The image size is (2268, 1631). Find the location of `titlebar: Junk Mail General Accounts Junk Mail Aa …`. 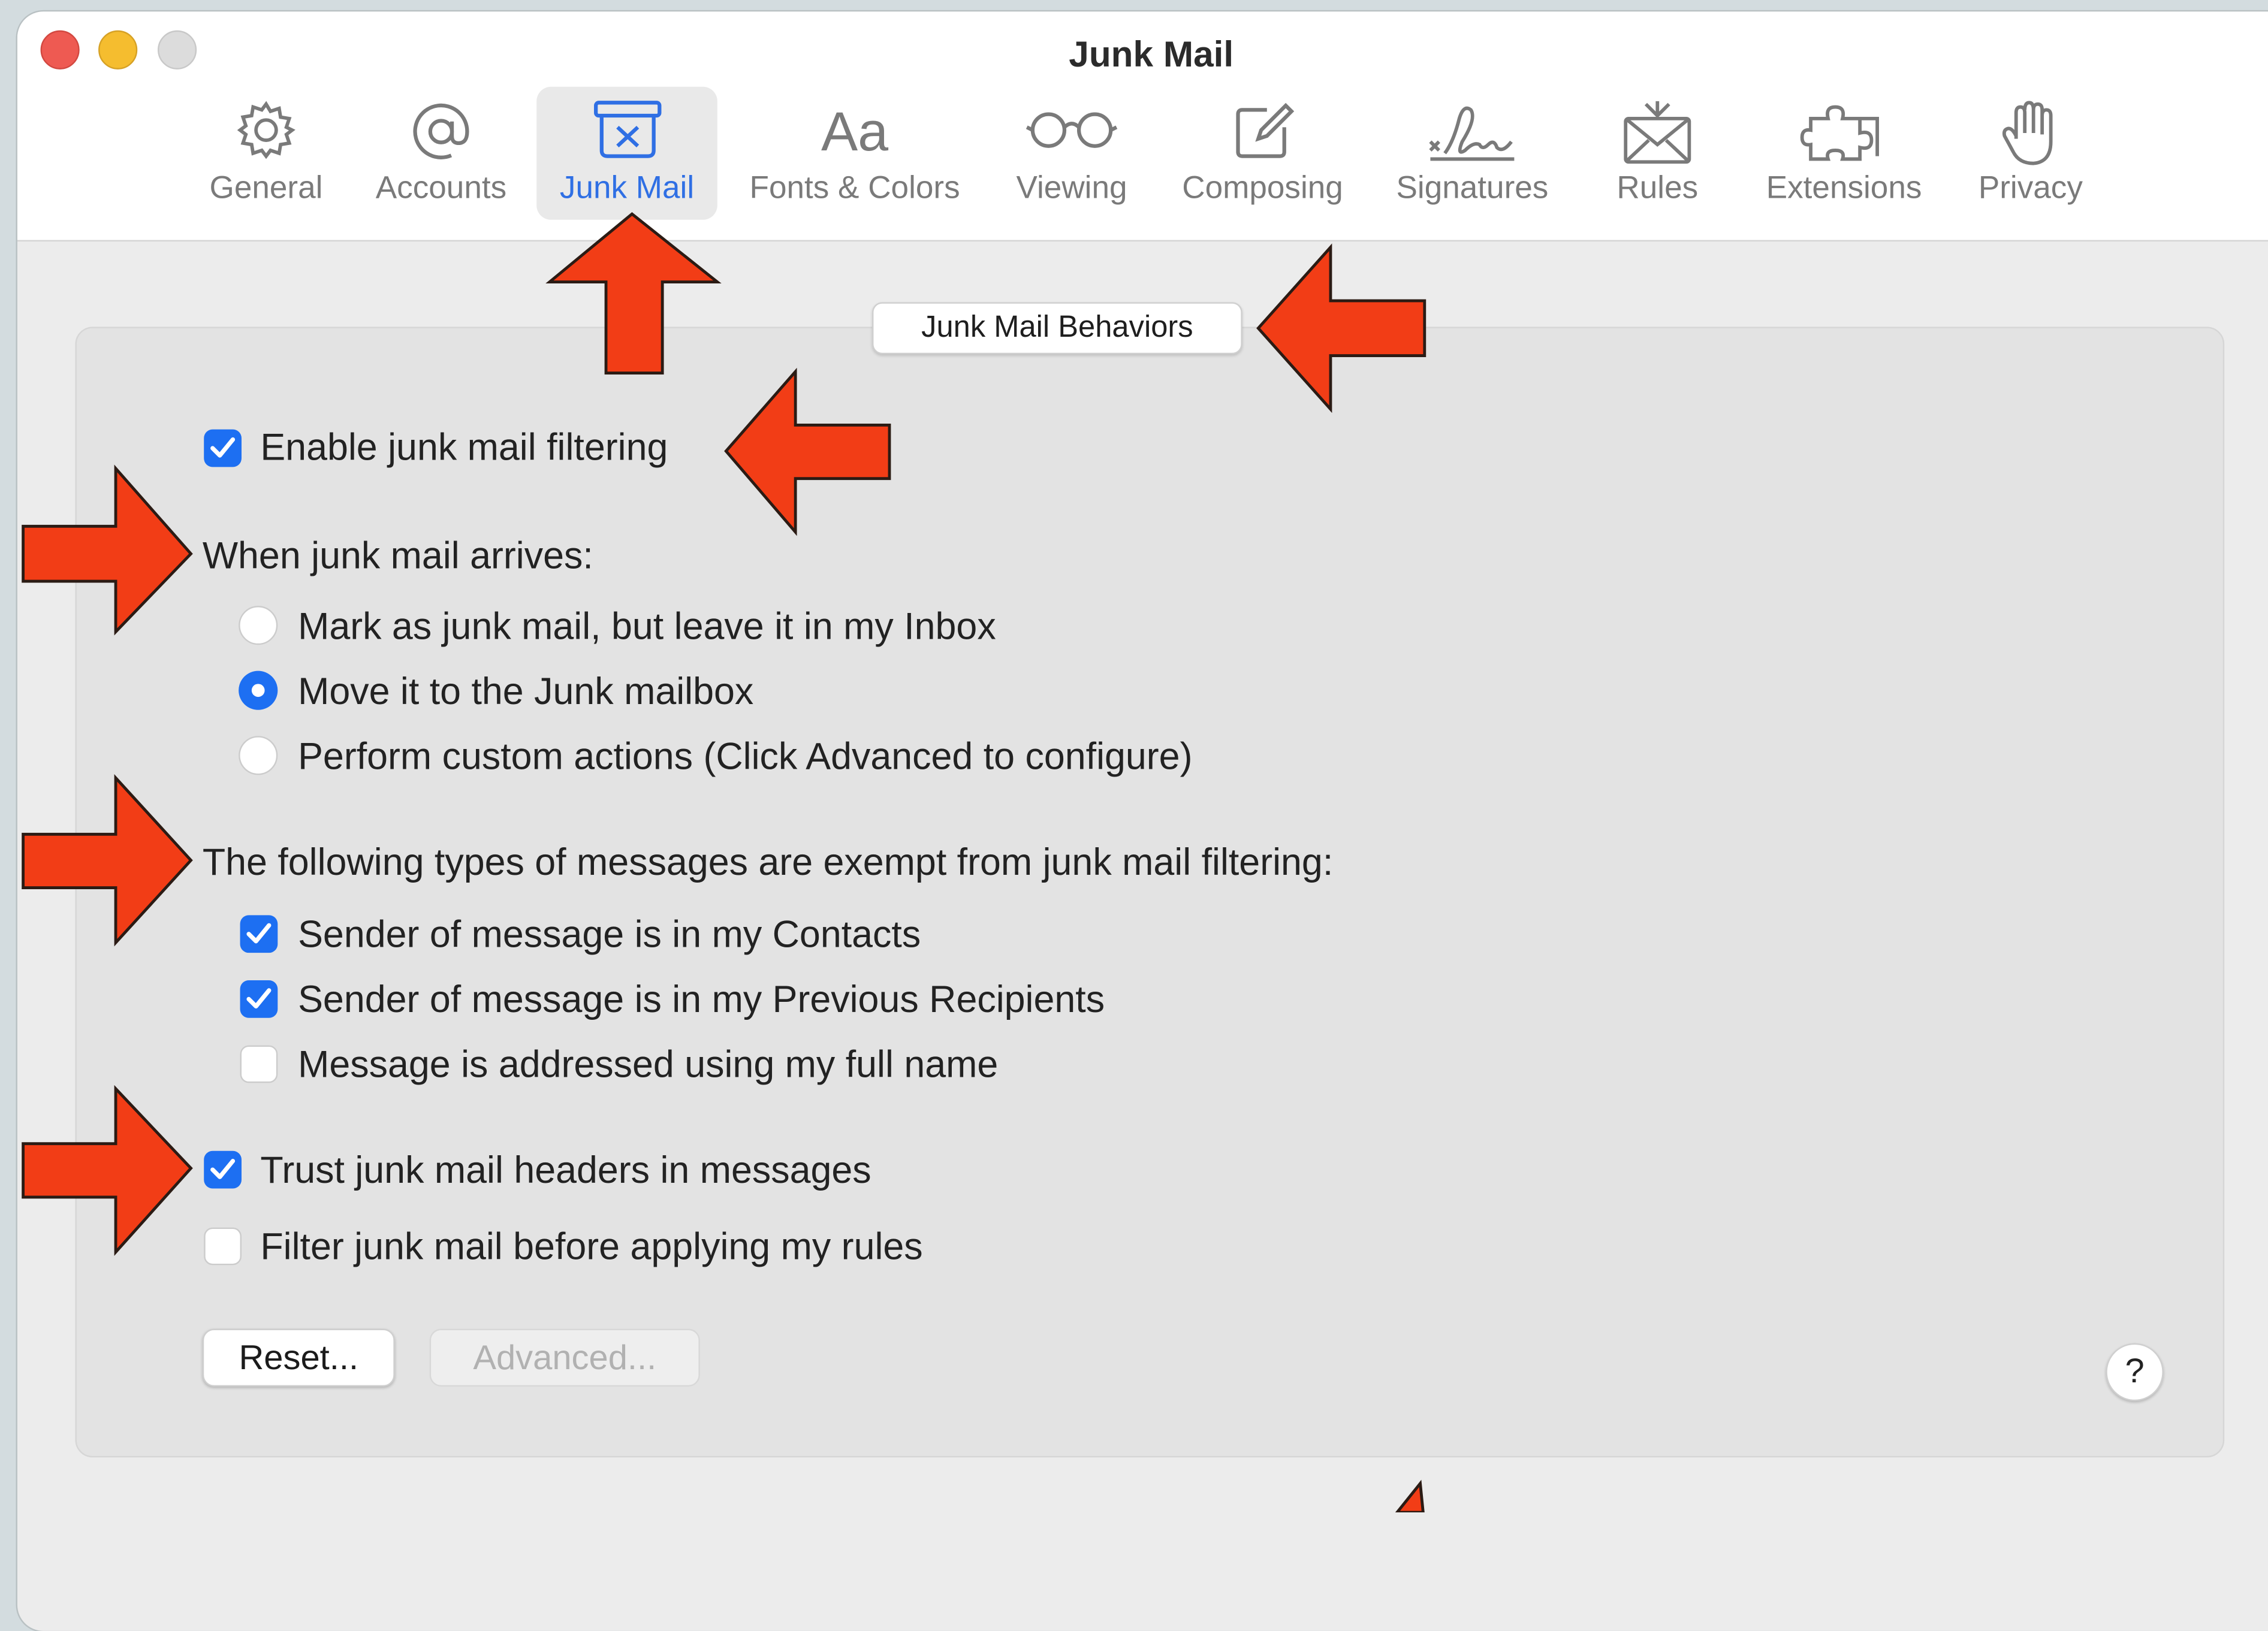

titlebar: Junk Mail General Accounts Junk Mail Aa … is located at coordinates (1142, 126).